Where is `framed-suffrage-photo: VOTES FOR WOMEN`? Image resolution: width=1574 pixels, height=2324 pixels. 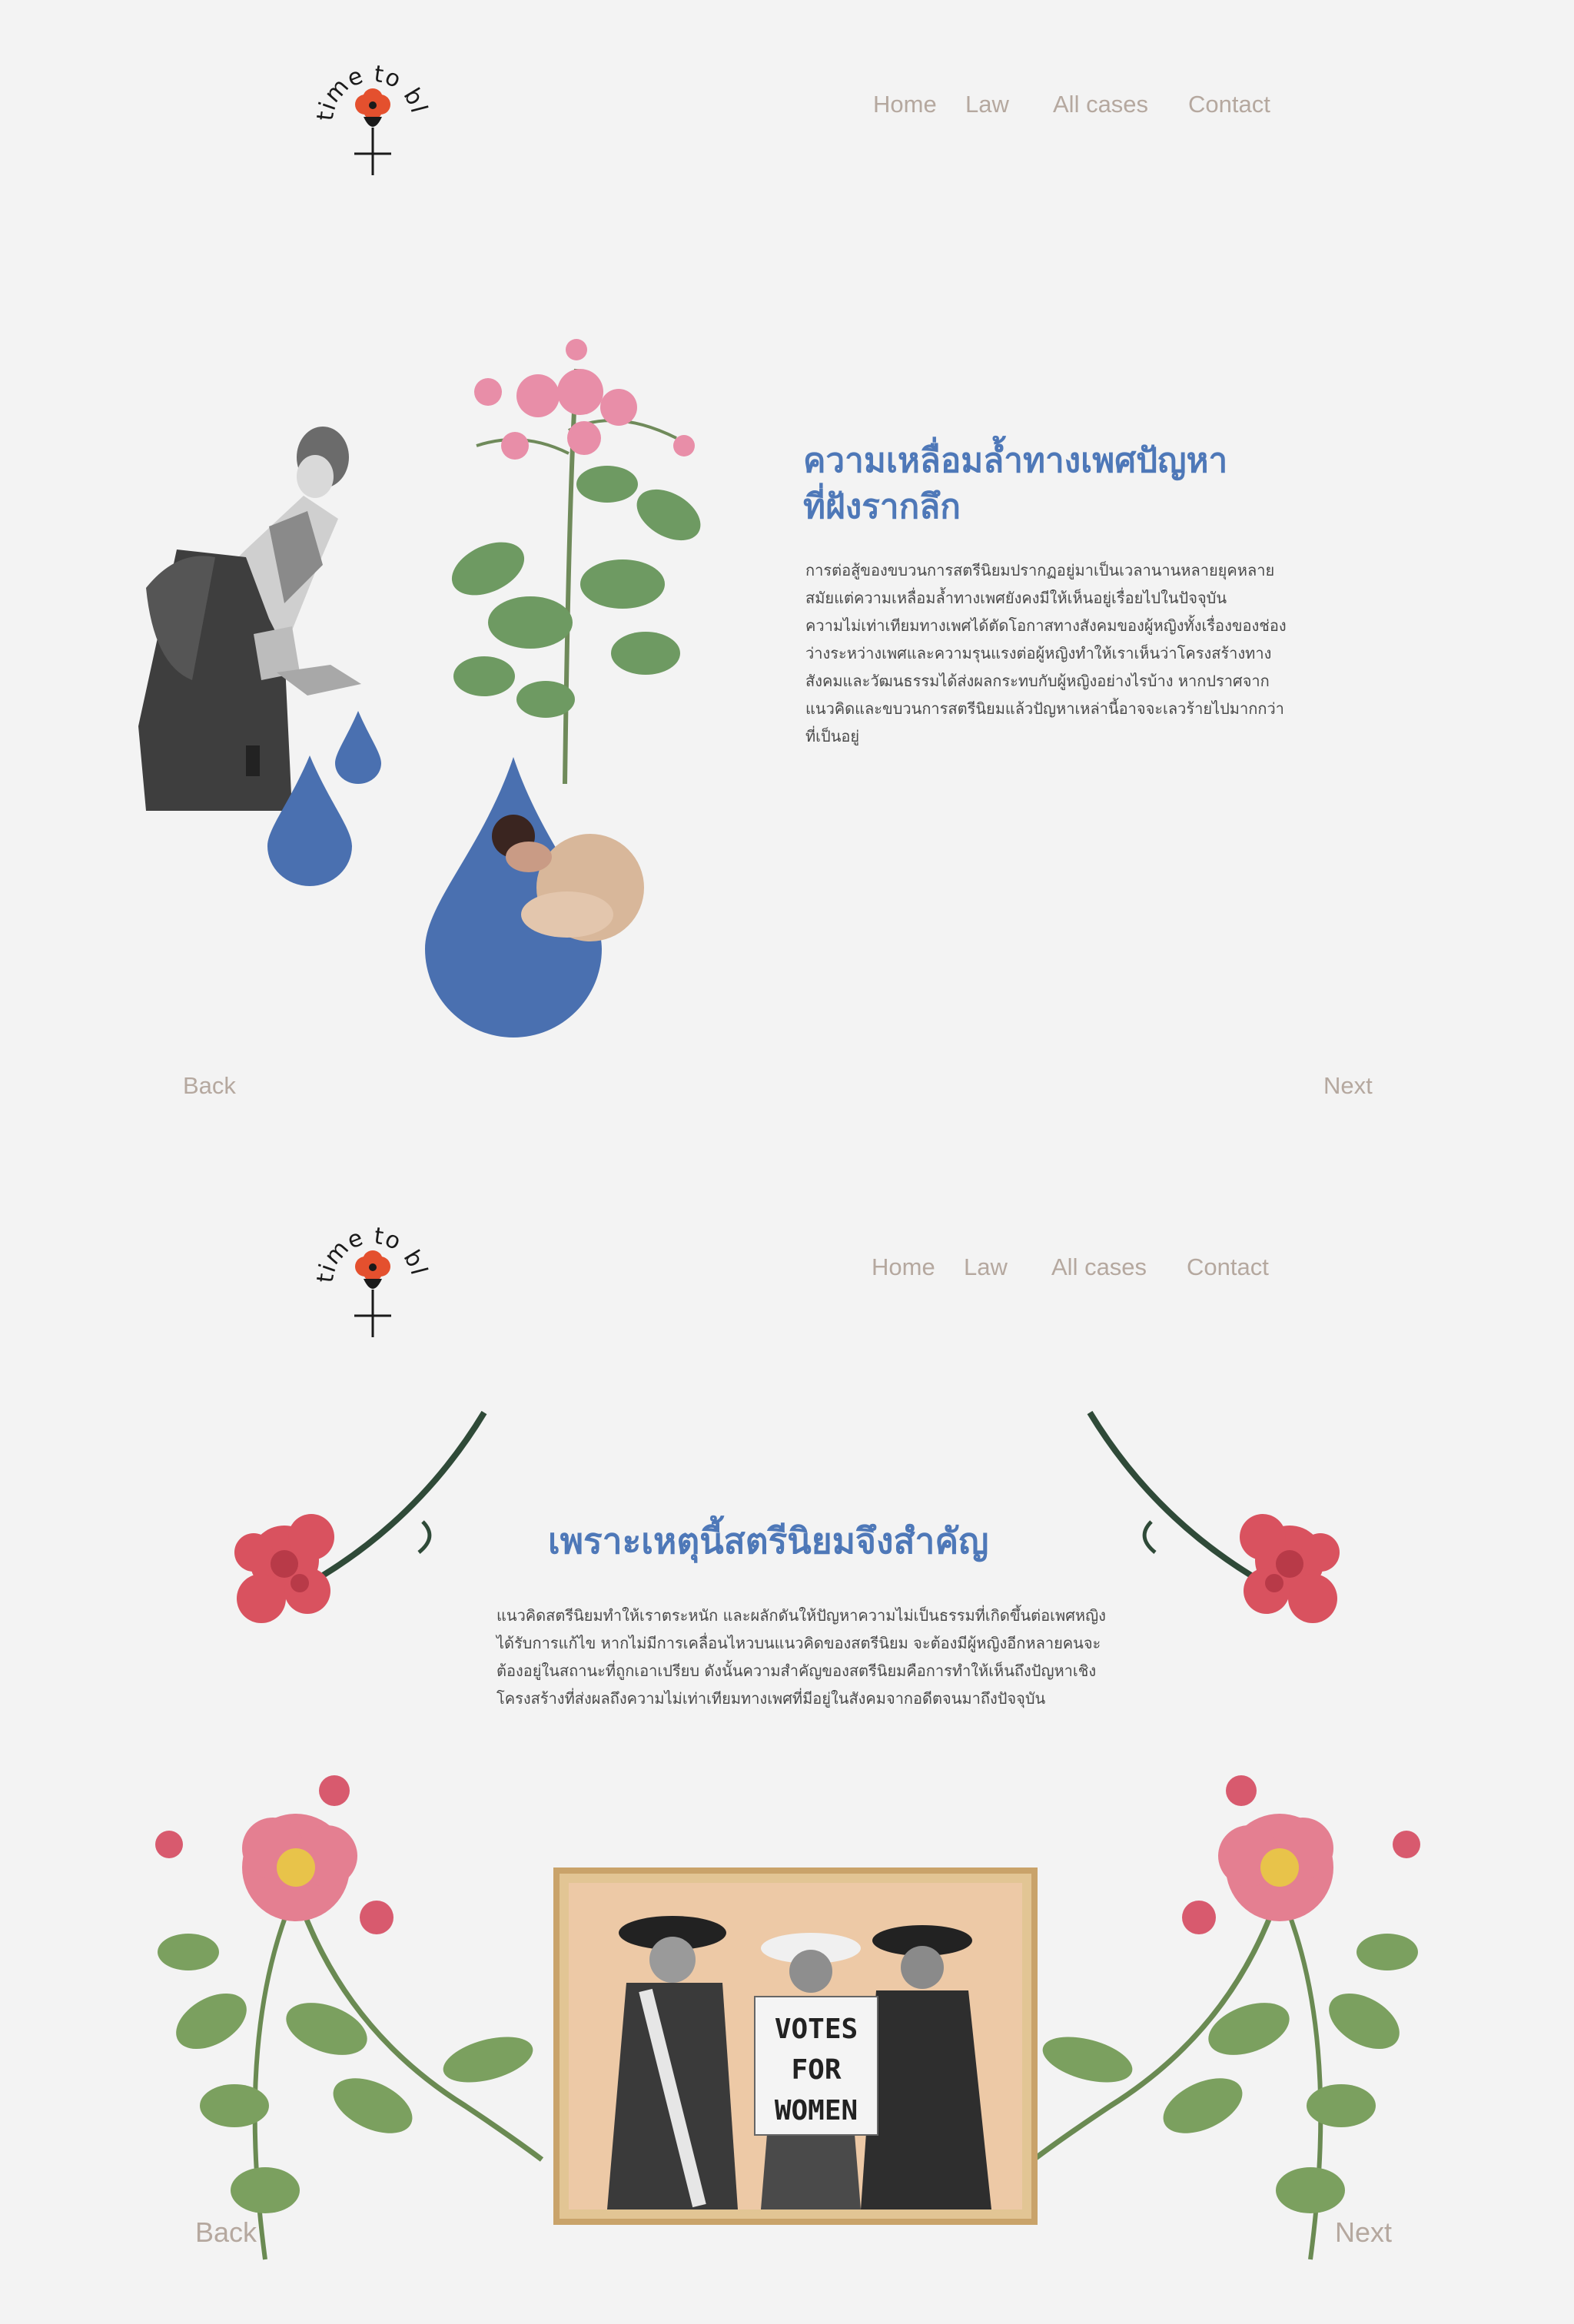
framed-suffrage-photo: VOTES FOR WOMEN is located at coordinates (795, 2046).